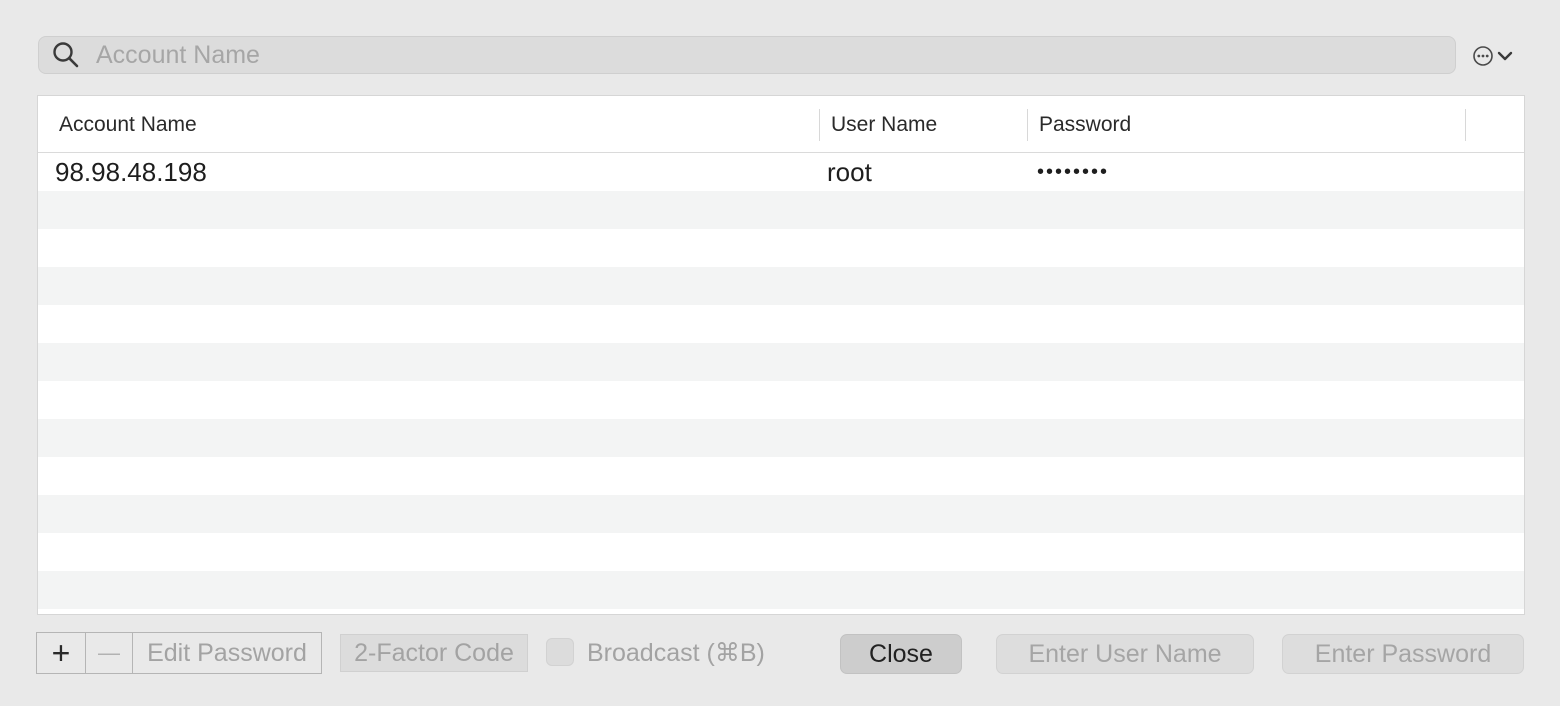  What do you see at coordinates (1403, 654) in the screenshot?
I see `enter-password-button: Enter Password` at bounding box center [1403, 654].